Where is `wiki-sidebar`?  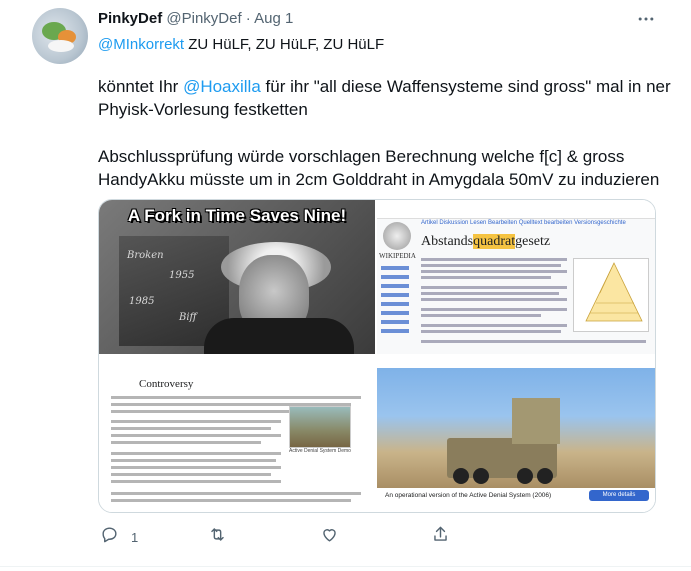
wiki-sidebar is located at coordinates (398, 302).